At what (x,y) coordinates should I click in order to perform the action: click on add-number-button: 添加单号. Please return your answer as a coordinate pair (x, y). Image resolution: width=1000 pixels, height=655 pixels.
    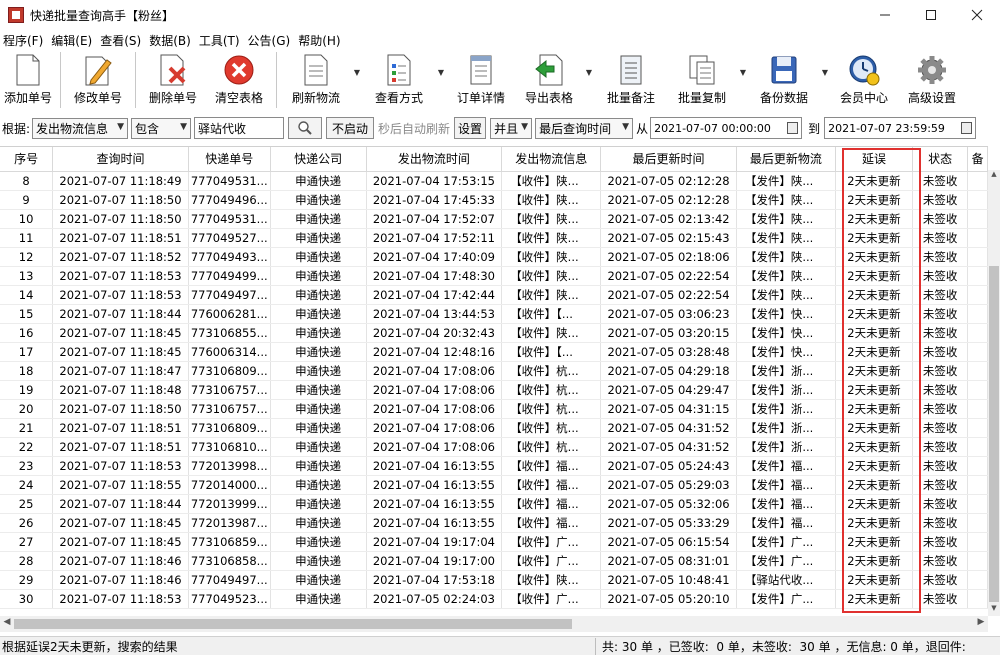
    Looking at the image, I should click on (28, 80).